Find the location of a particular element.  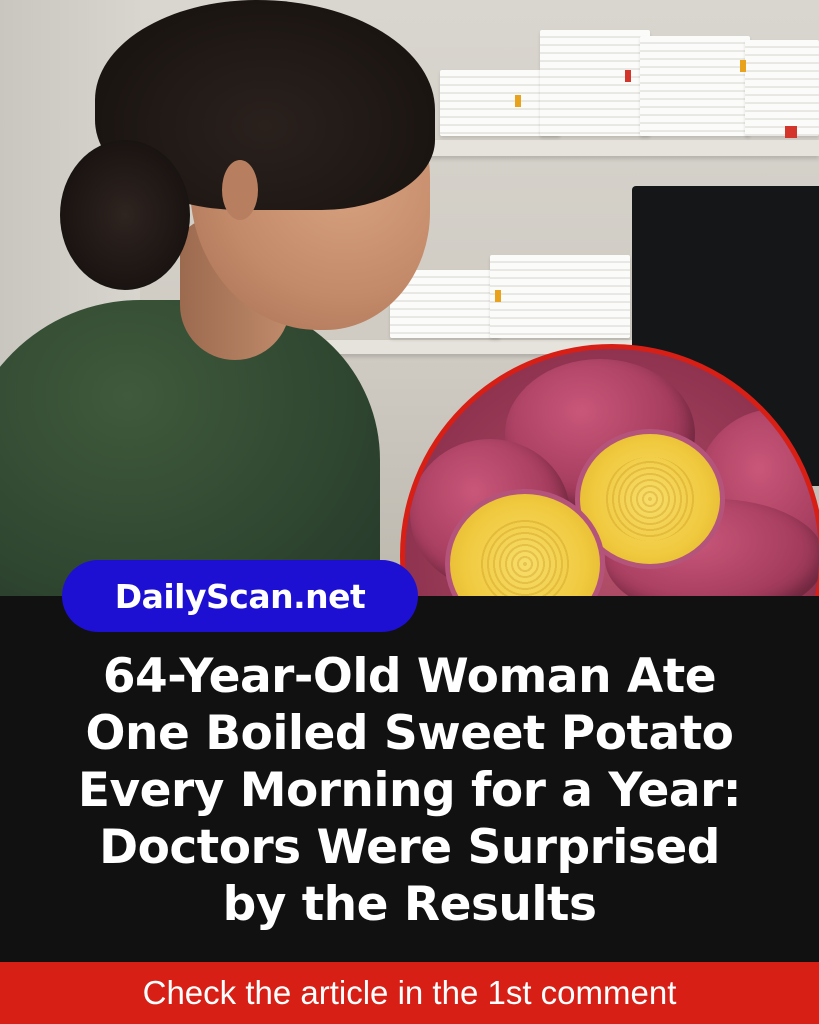

headline-line: 64-Year-Old Woman Ate is located at coordinates (409, 676).